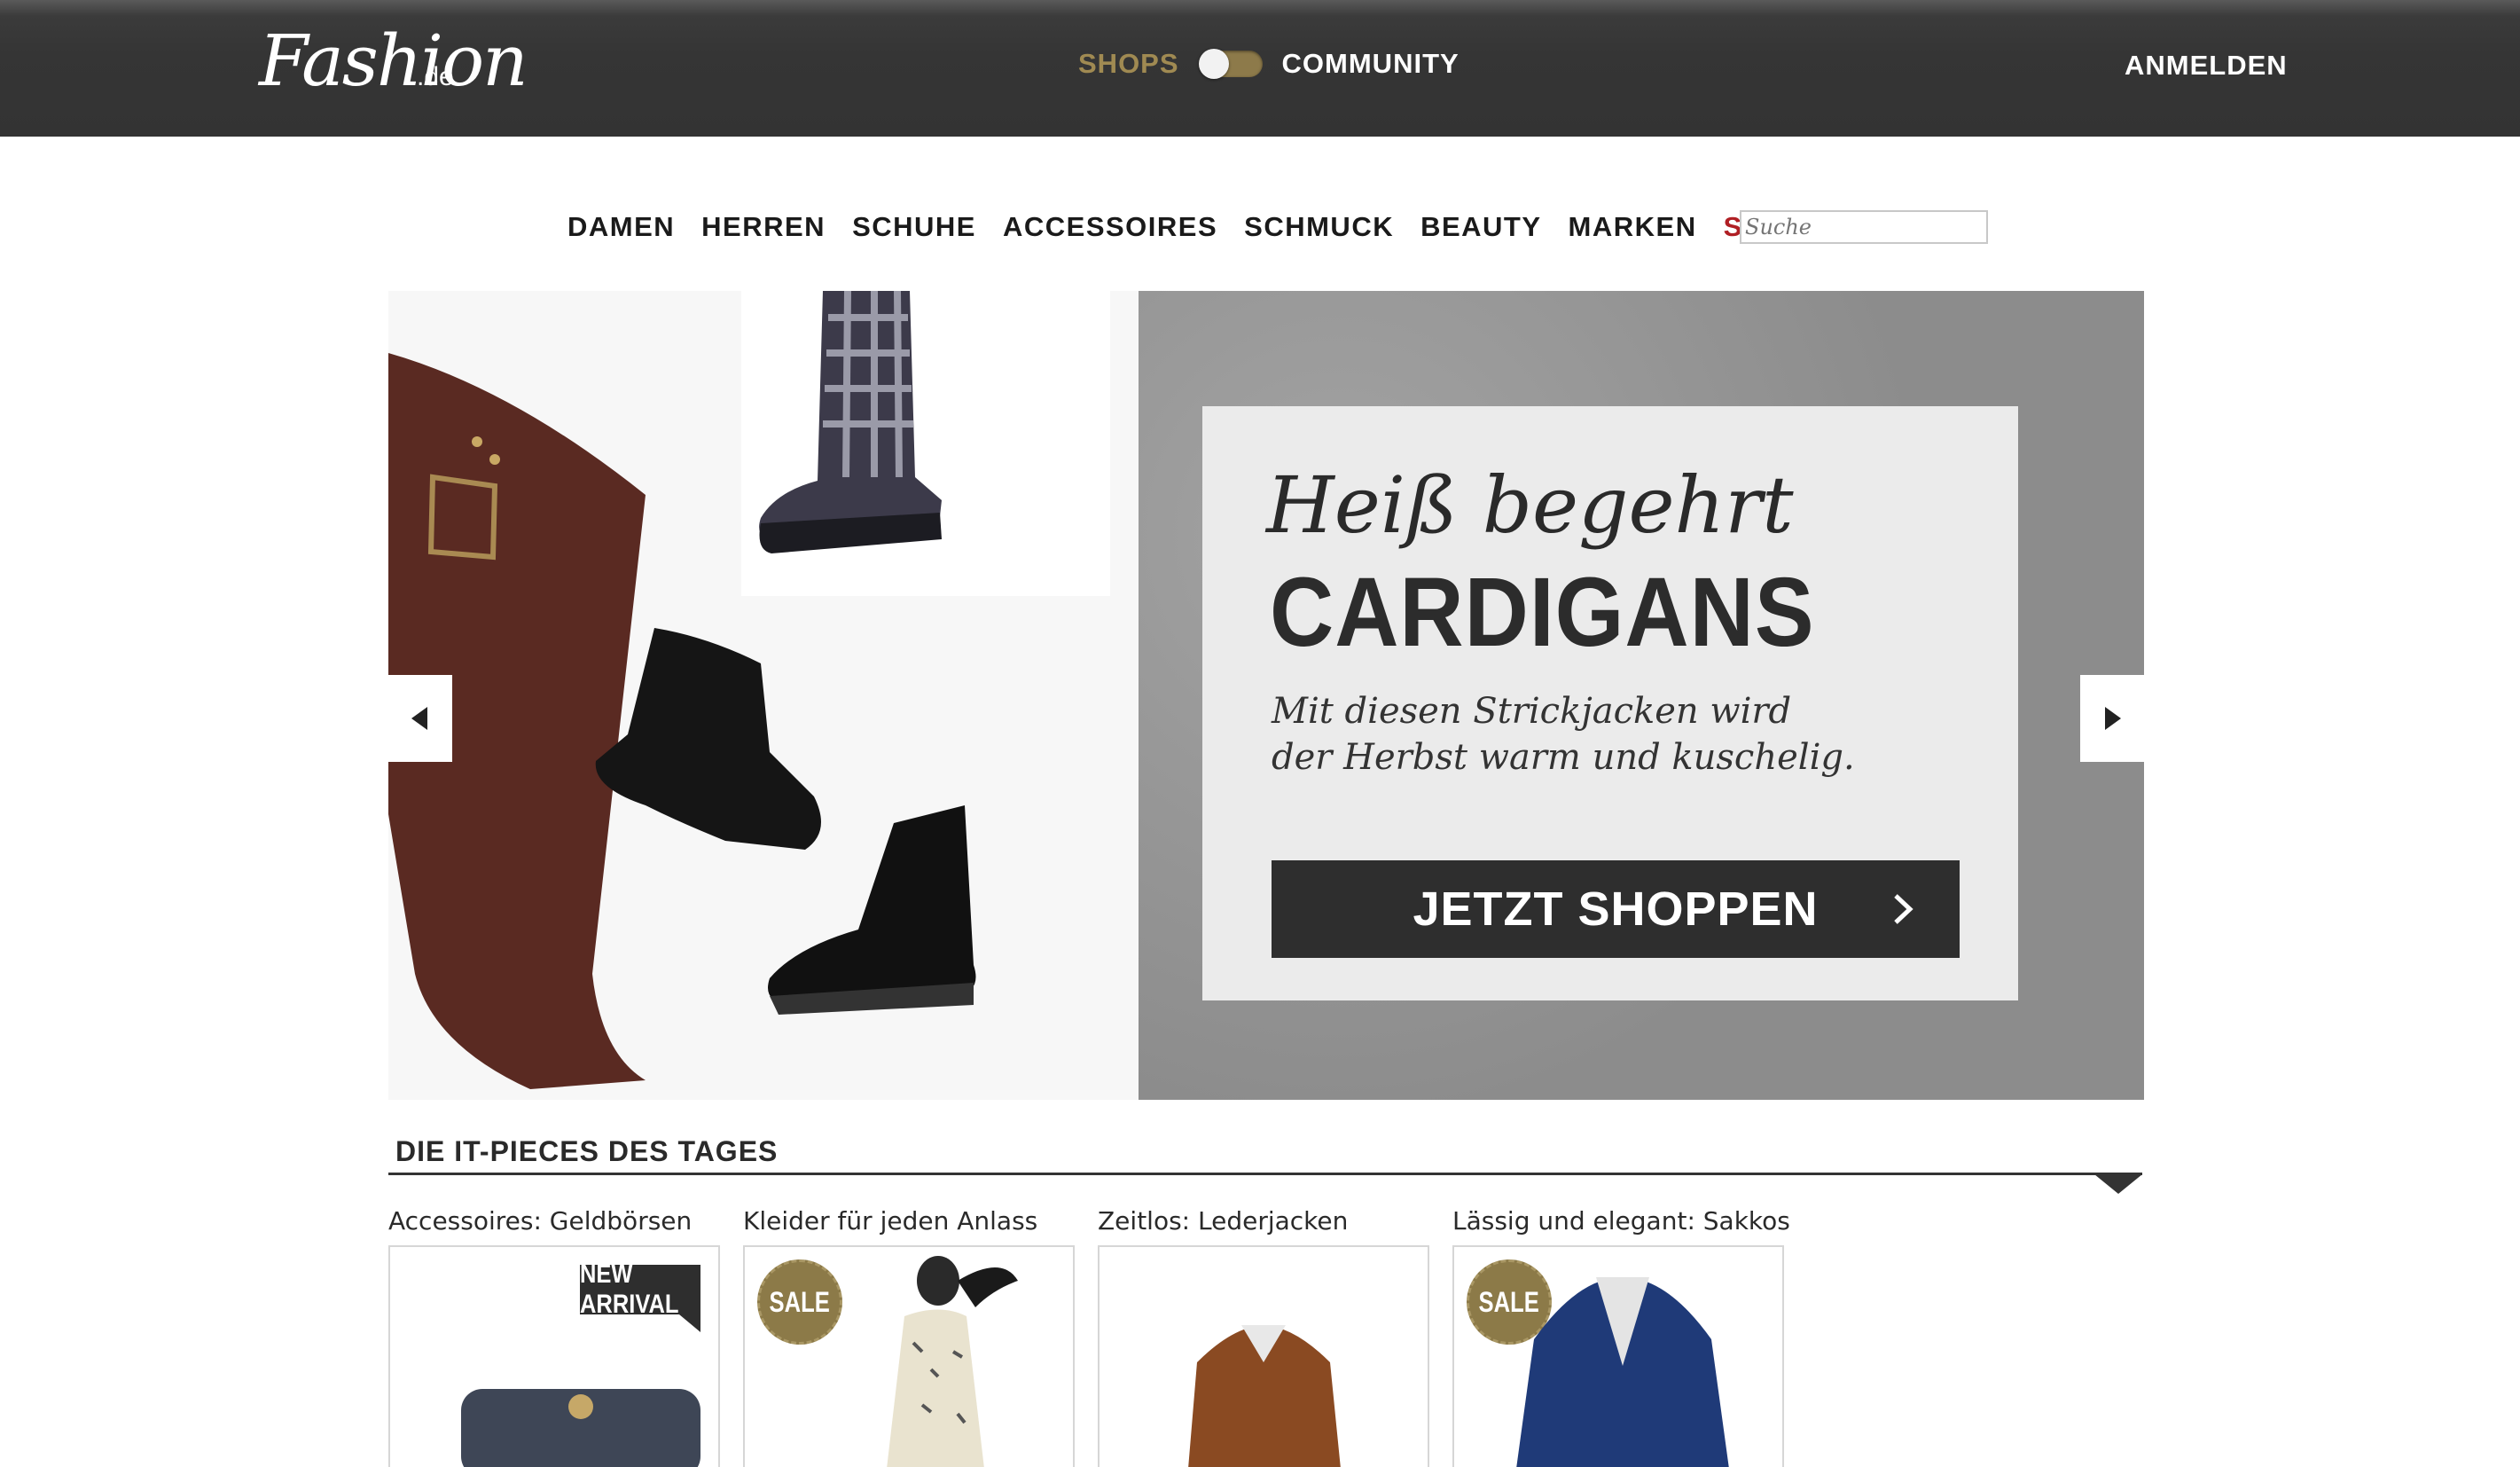 This screenshot has width=2520, height=1467. I want to click on section-divider, so click(1265, 1174).